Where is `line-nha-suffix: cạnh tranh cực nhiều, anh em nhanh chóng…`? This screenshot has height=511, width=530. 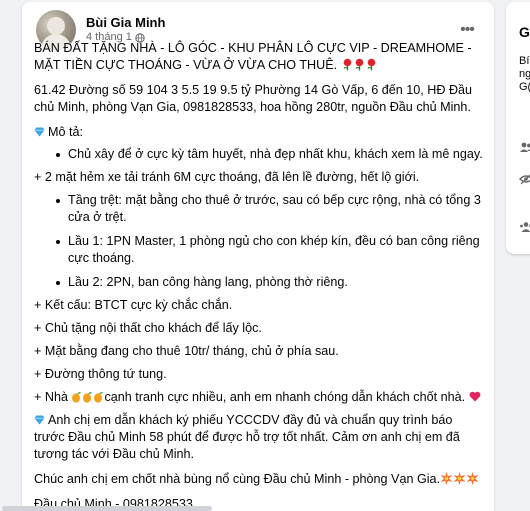
line-nha-suffix: cạnh tranh cực nhiều, anh em nhanh chóng… is located at coordinates (285, 397).